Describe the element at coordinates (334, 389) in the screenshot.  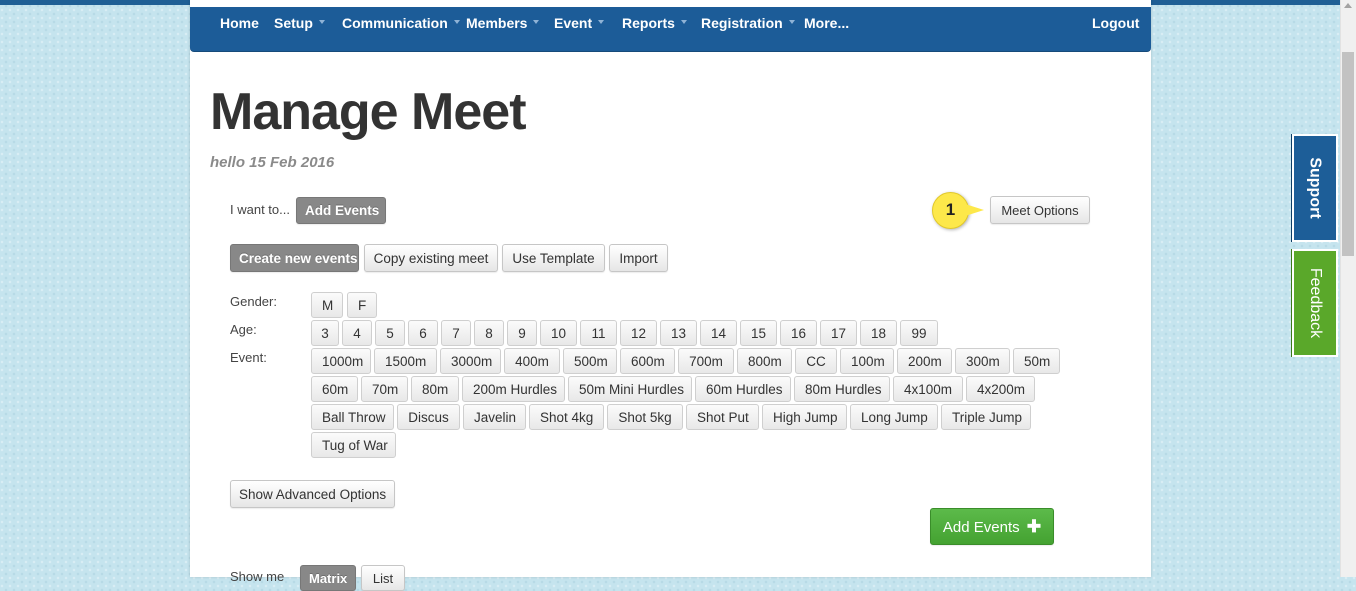
I see `event-chip: 60m` at that location.